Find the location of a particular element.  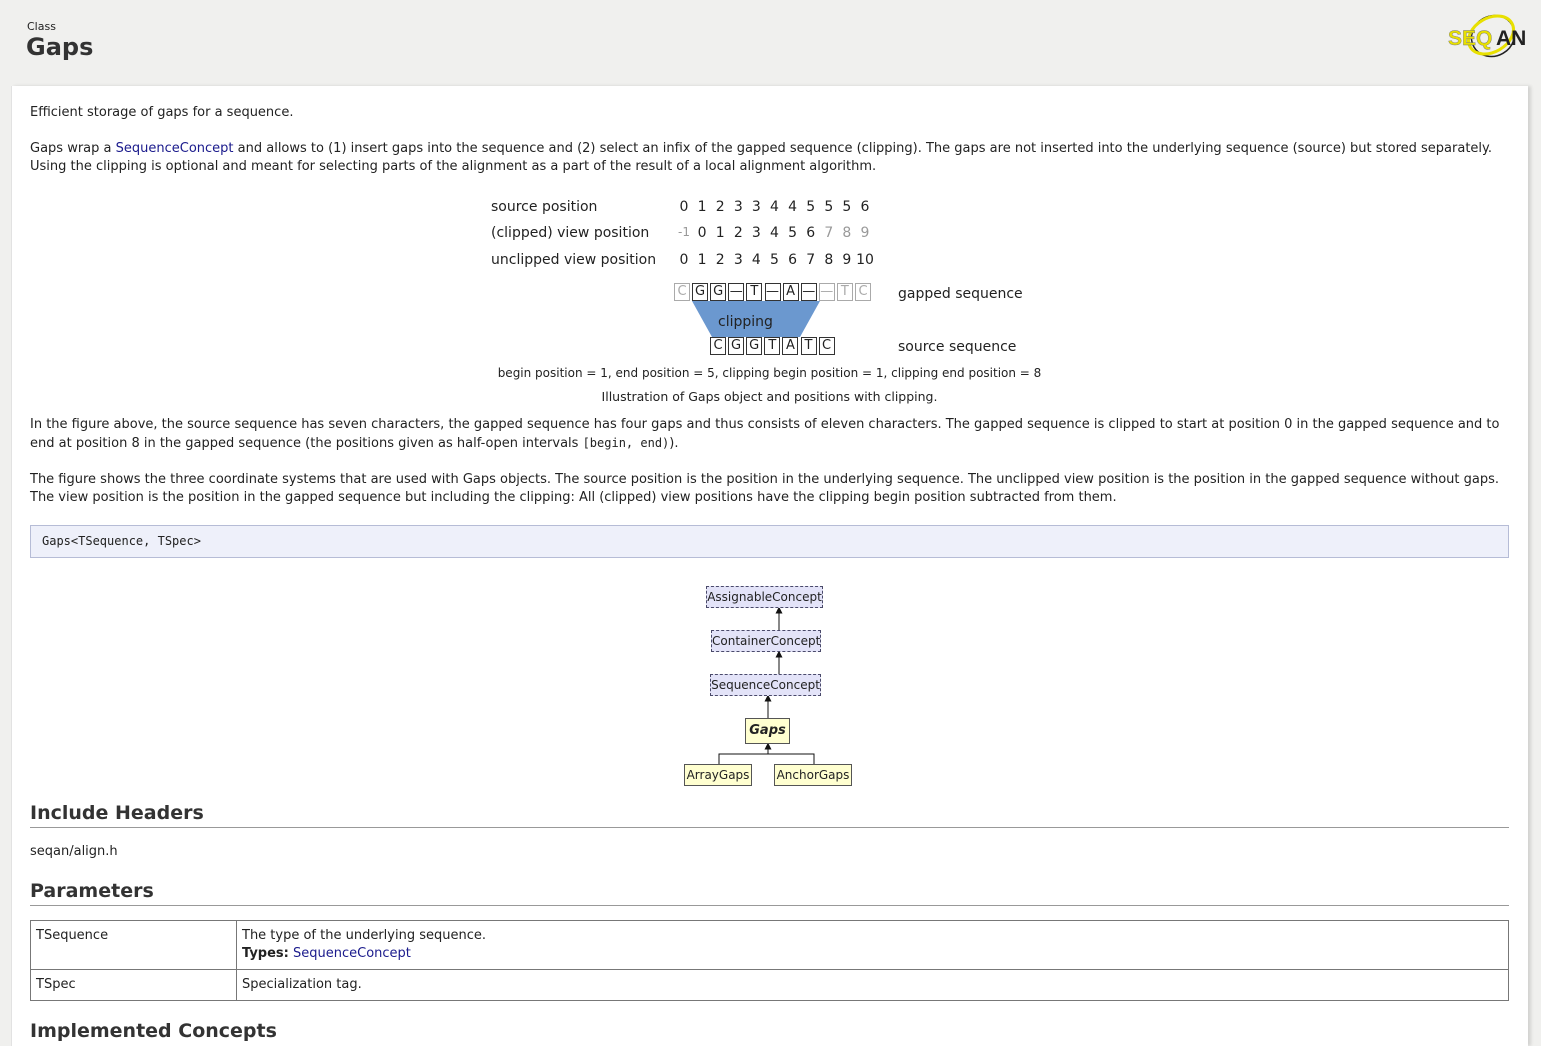

sequence-concept-link: SequenceConcept is located at coordinates (175, 148).